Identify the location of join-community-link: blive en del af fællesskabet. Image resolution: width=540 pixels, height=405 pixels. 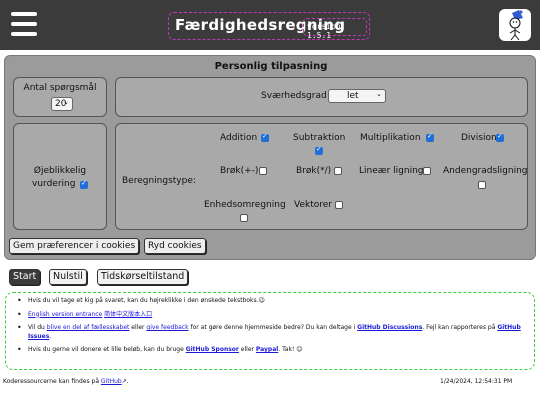
(88, 327).